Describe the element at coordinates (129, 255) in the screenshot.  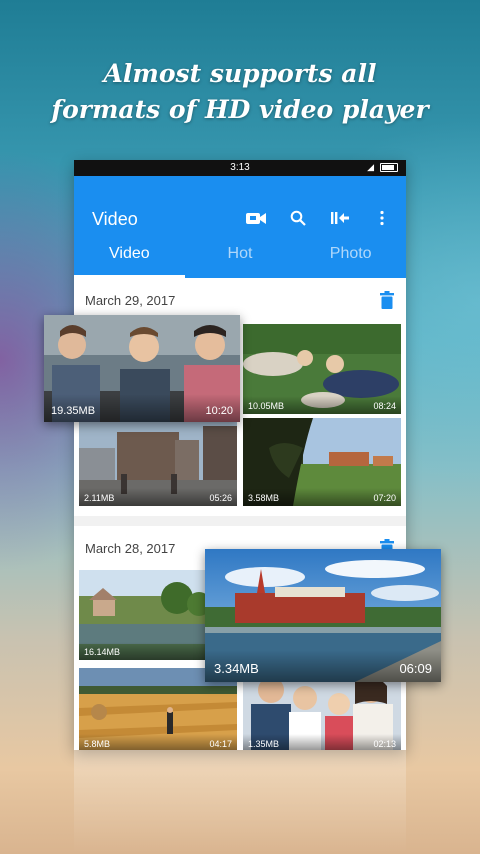
I see `tab-video: Video` at that location.